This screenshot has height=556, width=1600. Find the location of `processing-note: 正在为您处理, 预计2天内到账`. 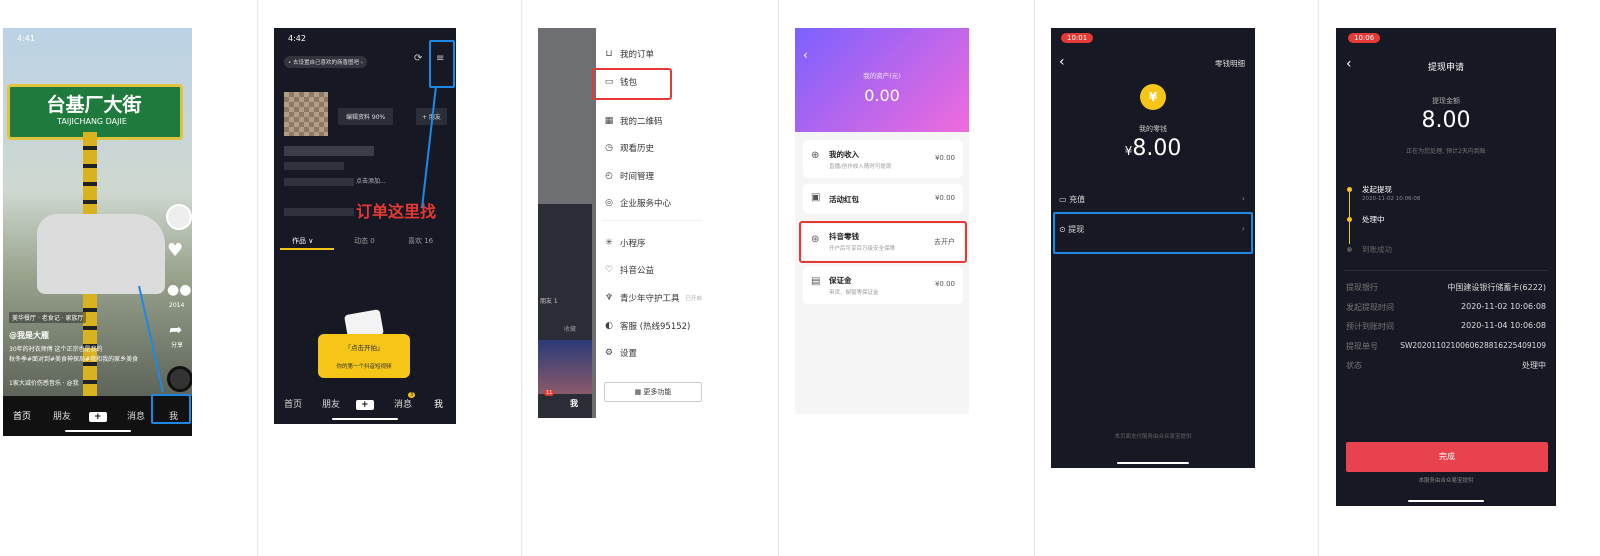

processing-note: 正在为您处理, 预计2天内到账 is located at coordinates (1446, 151).